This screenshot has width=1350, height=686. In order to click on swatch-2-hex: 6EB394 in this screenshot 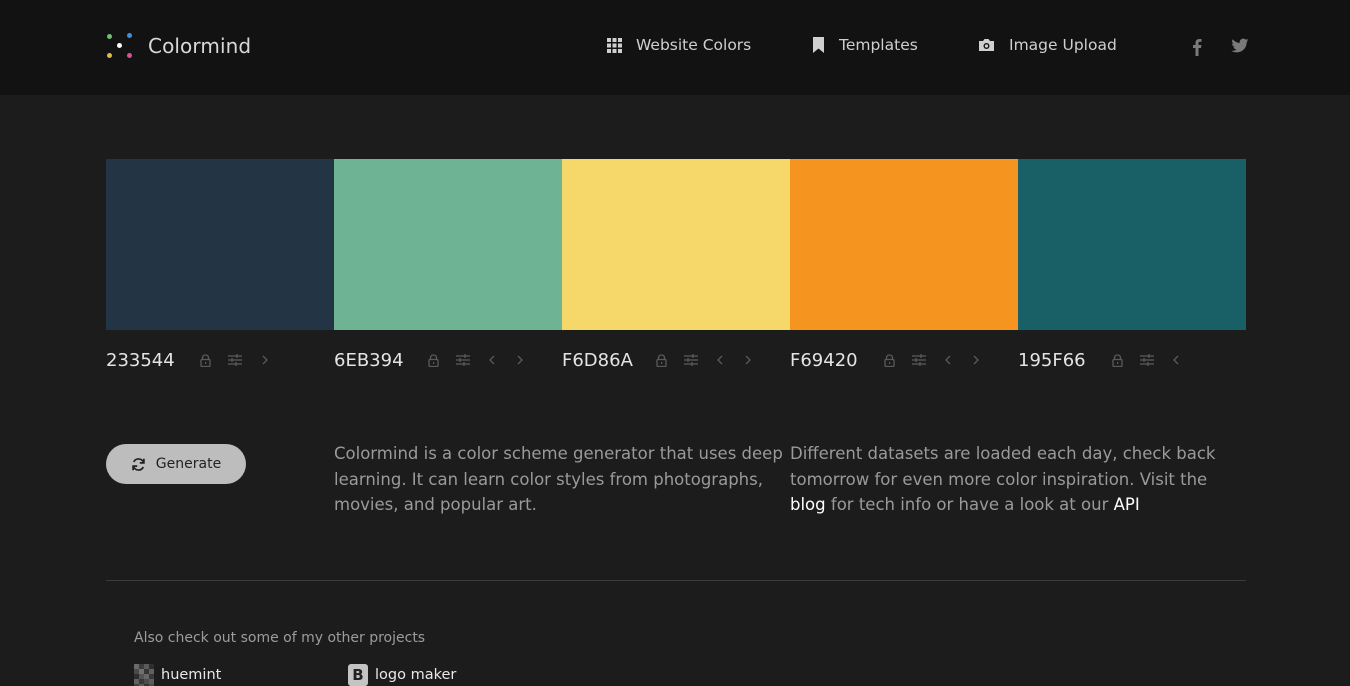, I will do `click(376, 360)`.